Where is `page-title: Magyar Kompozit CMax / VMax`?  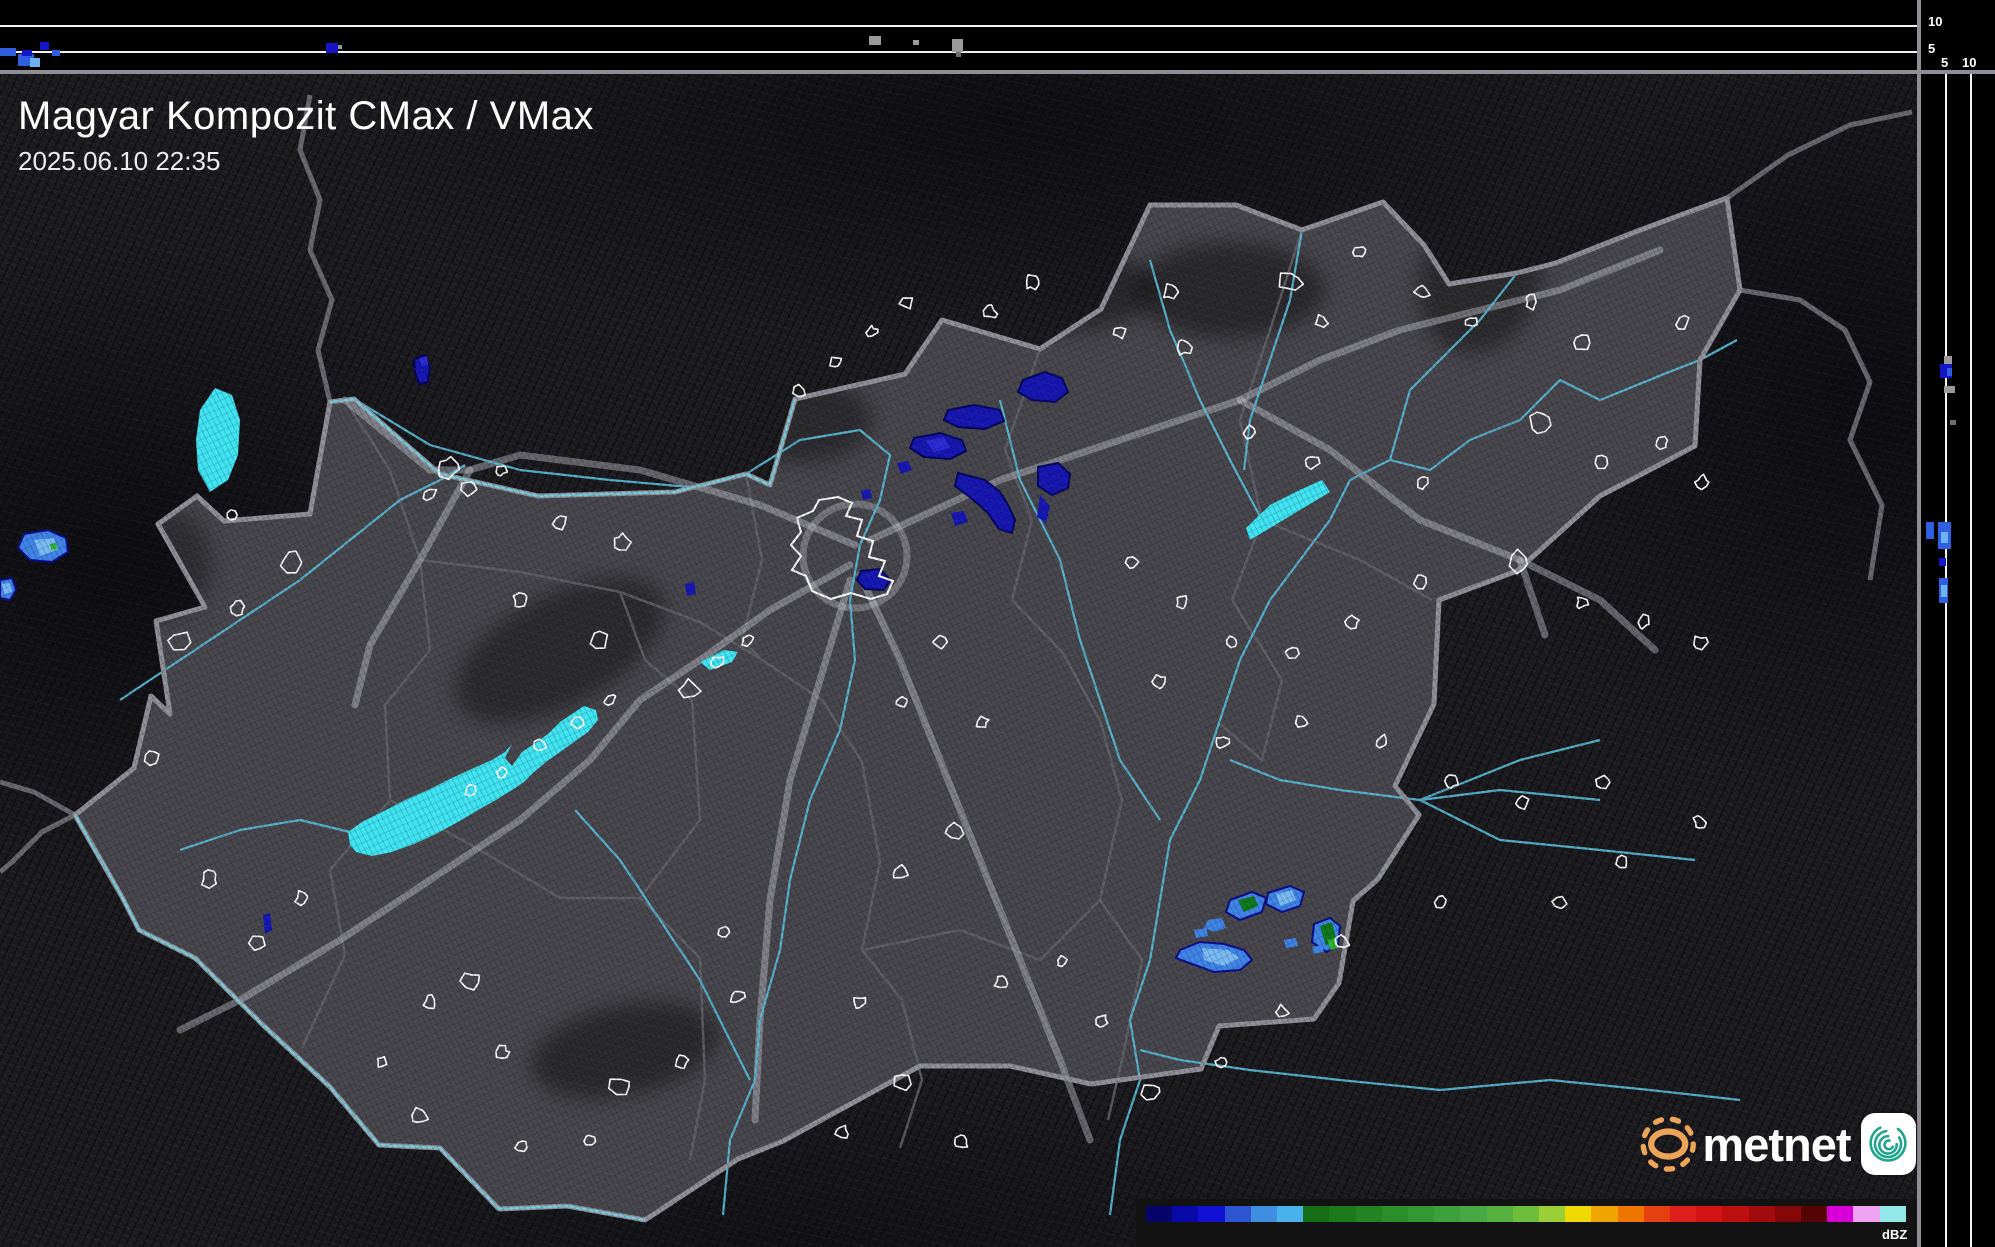 page-title: Magyar Kompozit CMax / VMax is located at coordinates (306, 116).